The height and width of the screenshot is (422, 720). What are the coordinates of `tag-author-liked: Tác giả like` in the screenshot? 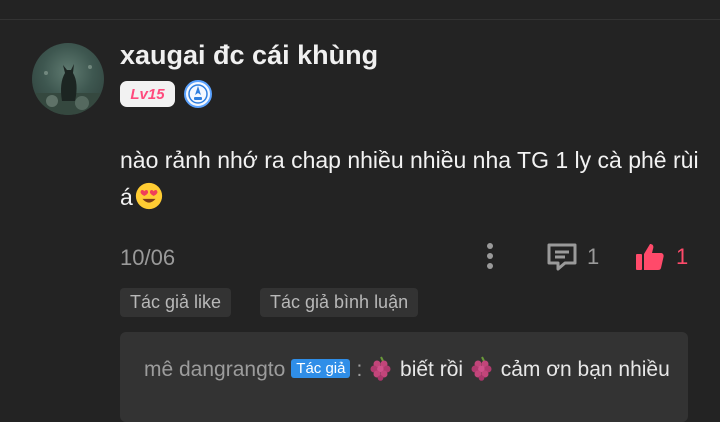 It's located at (176, 302).